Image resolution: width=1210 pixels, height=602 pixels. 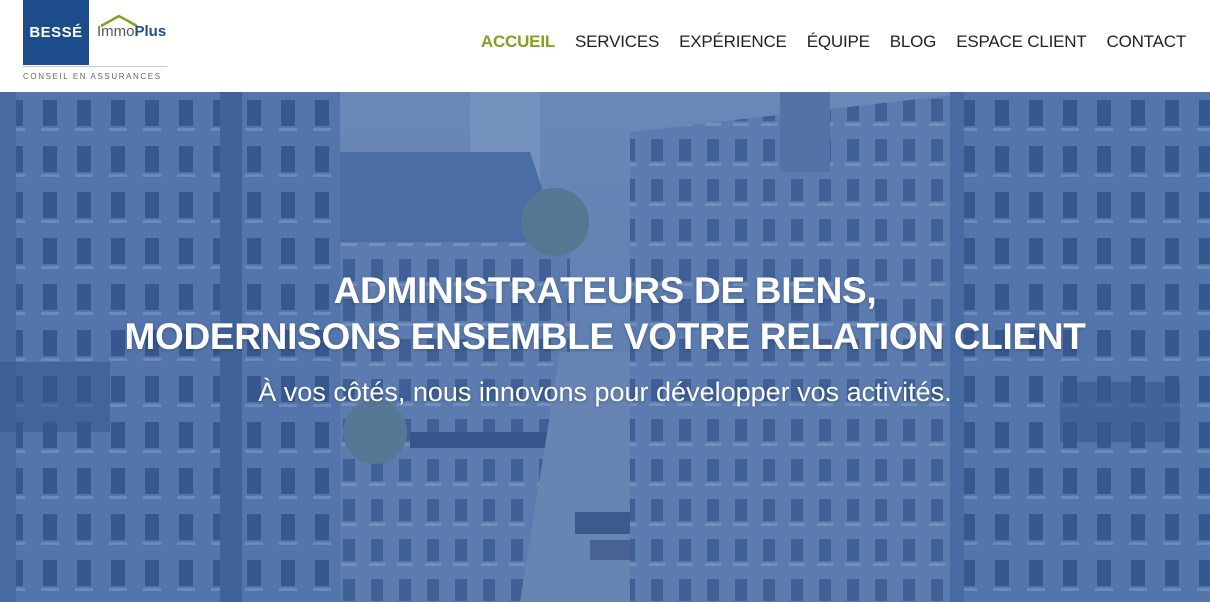 I want to click on hero-title-line-1: ADMINISTRATEURS DE BIENS,, so click(x=605, y=290).